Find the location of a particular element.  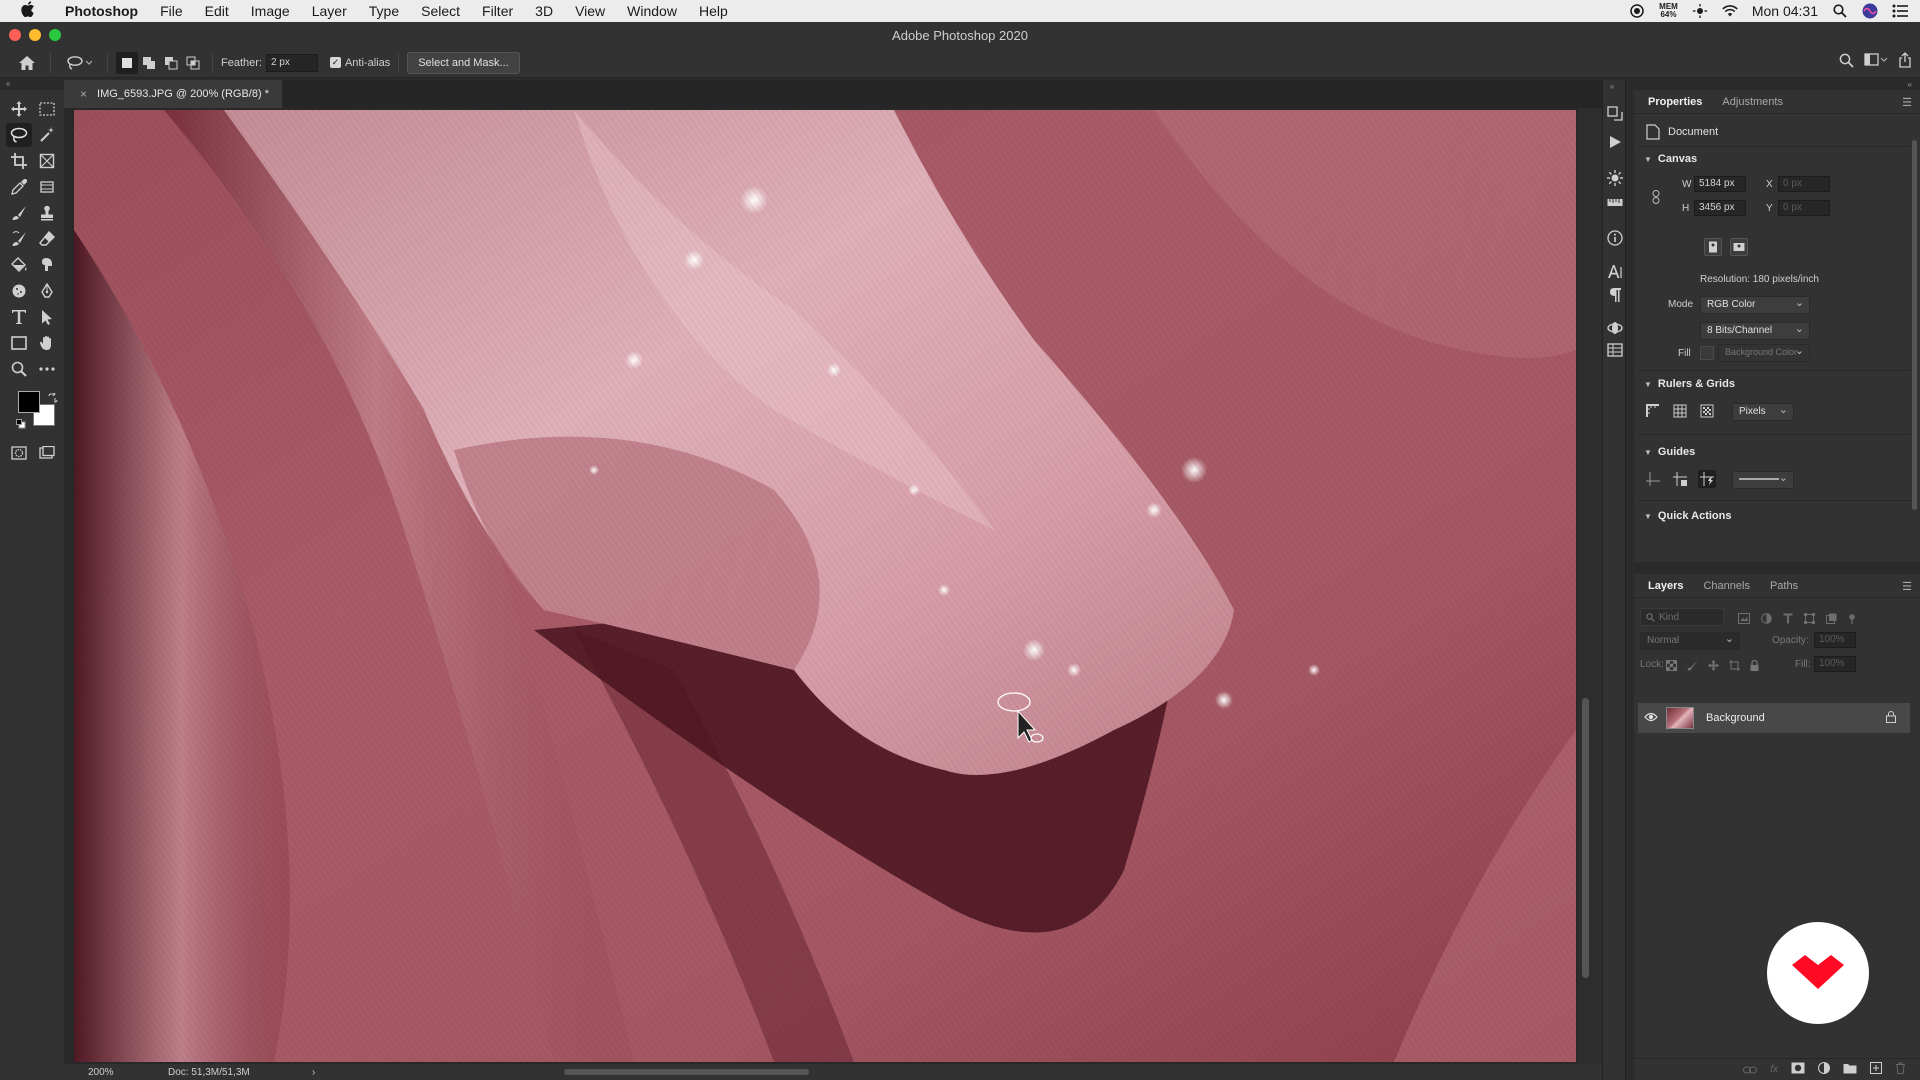

pixel-grid-toggle-icon is located at coordinates (1707, 411).